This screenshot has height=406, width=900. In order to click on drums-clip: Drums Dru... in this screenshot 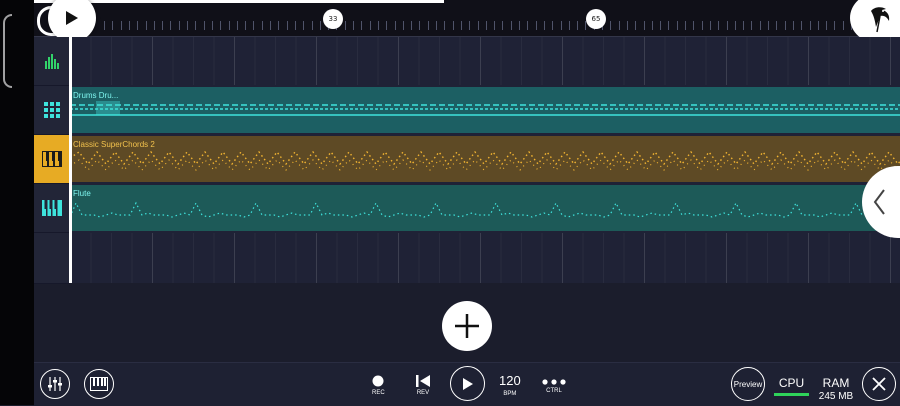, I will do `click(485, 110)`.